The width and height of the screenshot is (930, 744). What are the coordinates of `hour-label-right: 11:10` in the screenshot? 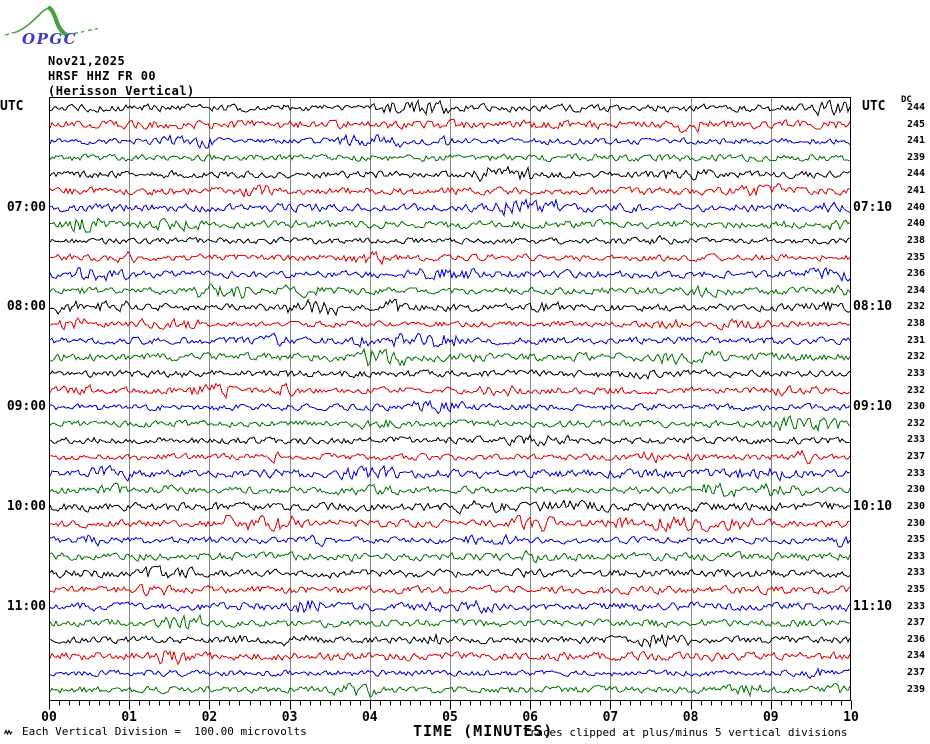 It's located at (873, 606).